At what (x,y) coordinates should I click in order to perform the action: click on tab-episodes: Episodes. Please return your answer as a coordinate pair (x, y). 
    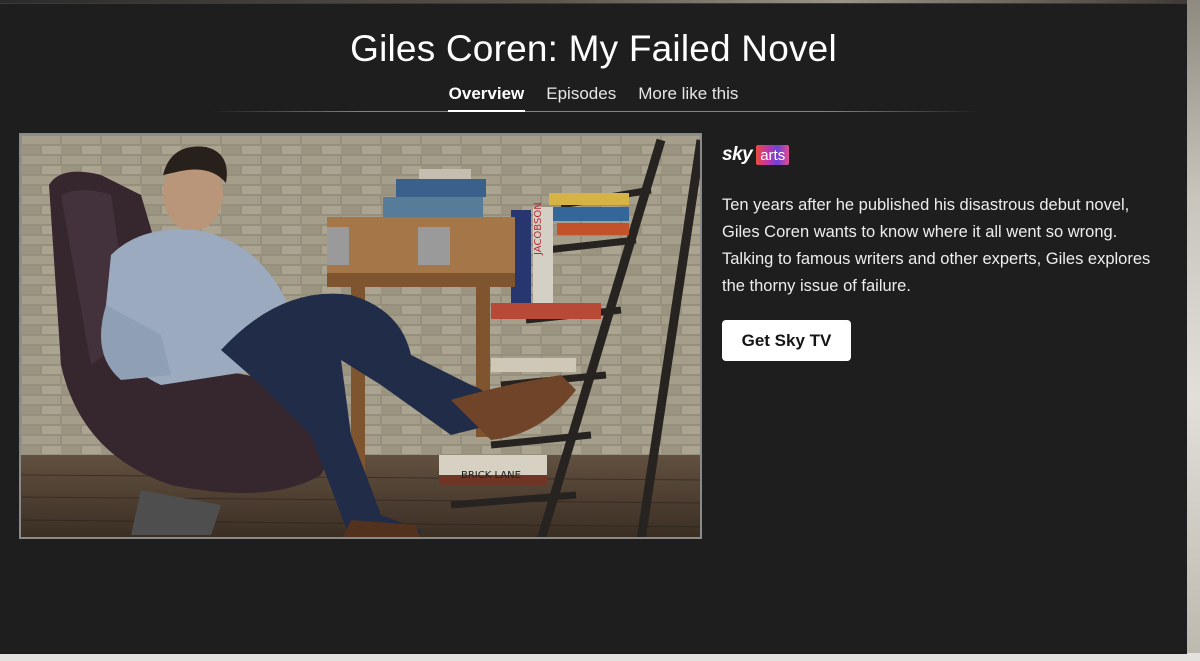
    Looking at the image, I should click on (581, 97).